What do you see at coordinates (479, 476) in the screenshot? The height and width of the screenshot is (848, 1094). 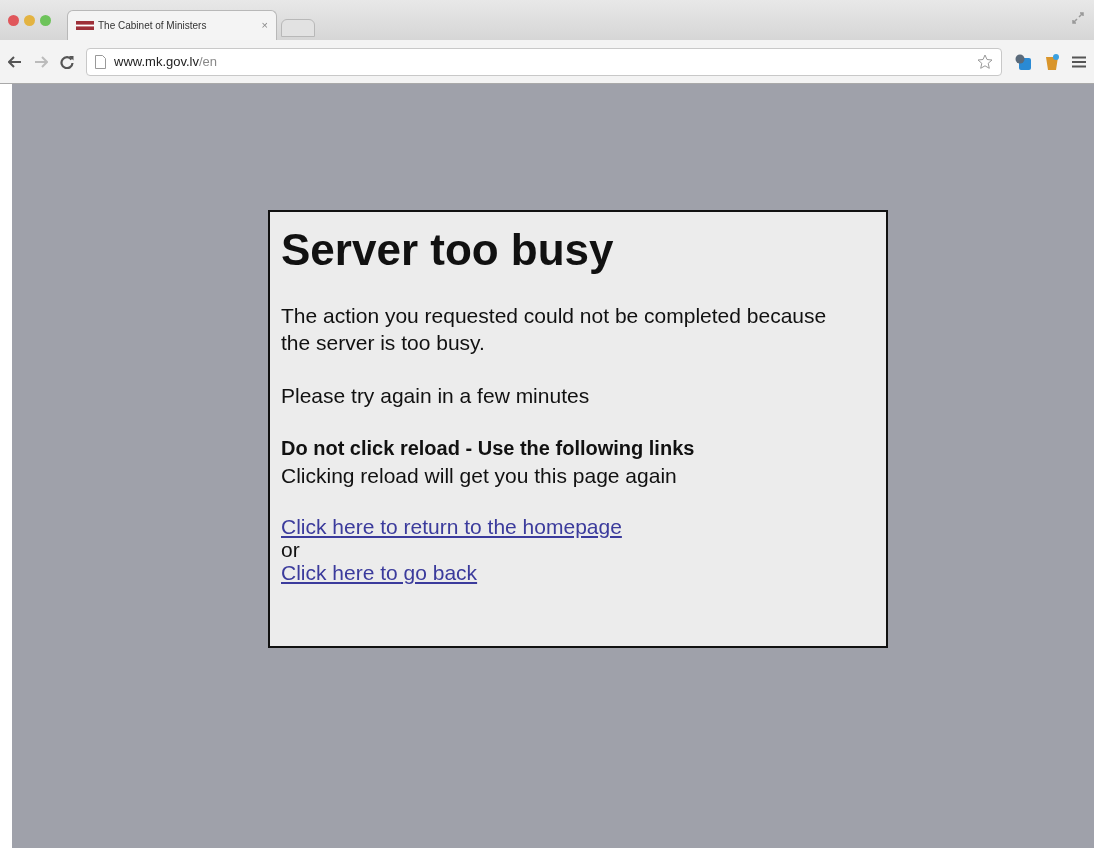 I see `warning-note: Clicking reload will get you this page again` at bounding box center [479, 476].